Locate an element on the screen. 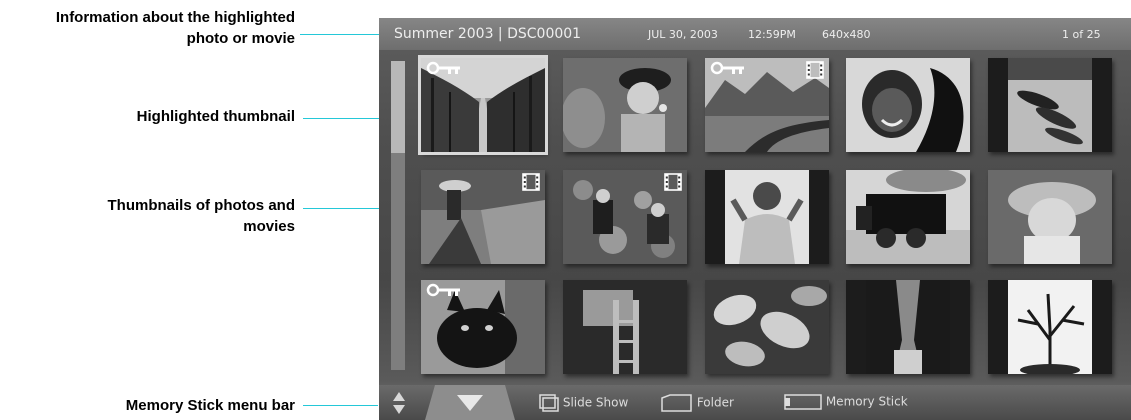 The height and width of the screenshot is (420, 1131). folder-icon is located at coordinates (676, 403).